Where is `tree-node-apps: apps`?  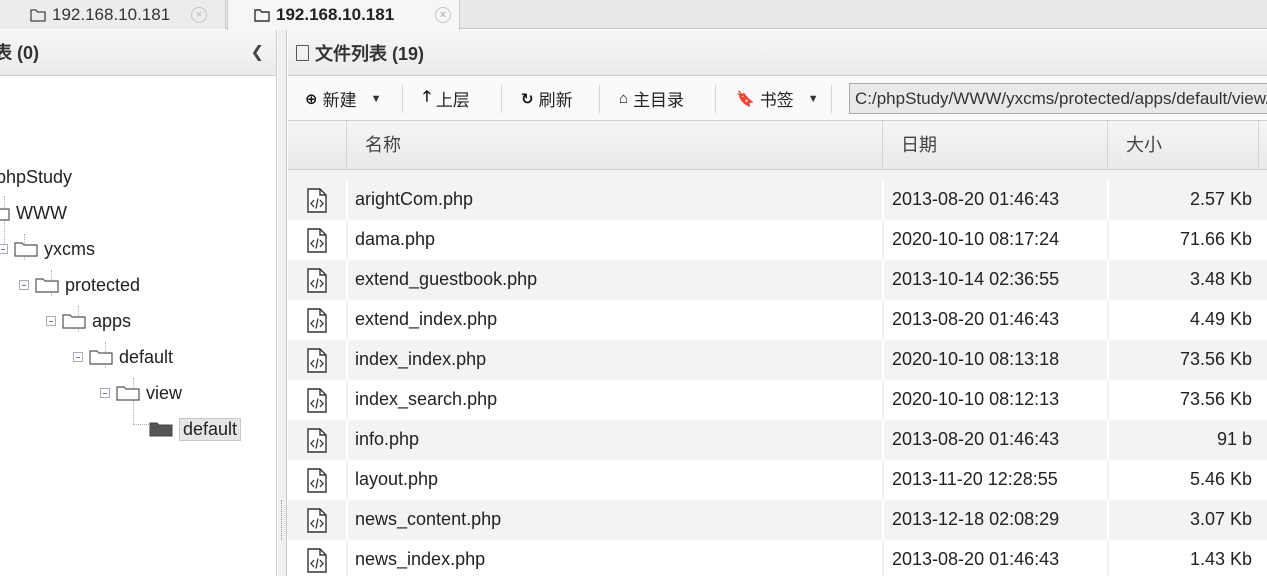
tree-node-apps: apps is located at coordinates (88, 321).